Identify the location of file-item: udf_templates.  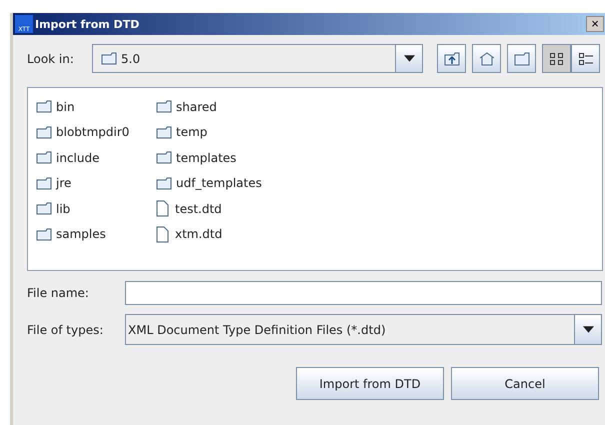
(218, 183).